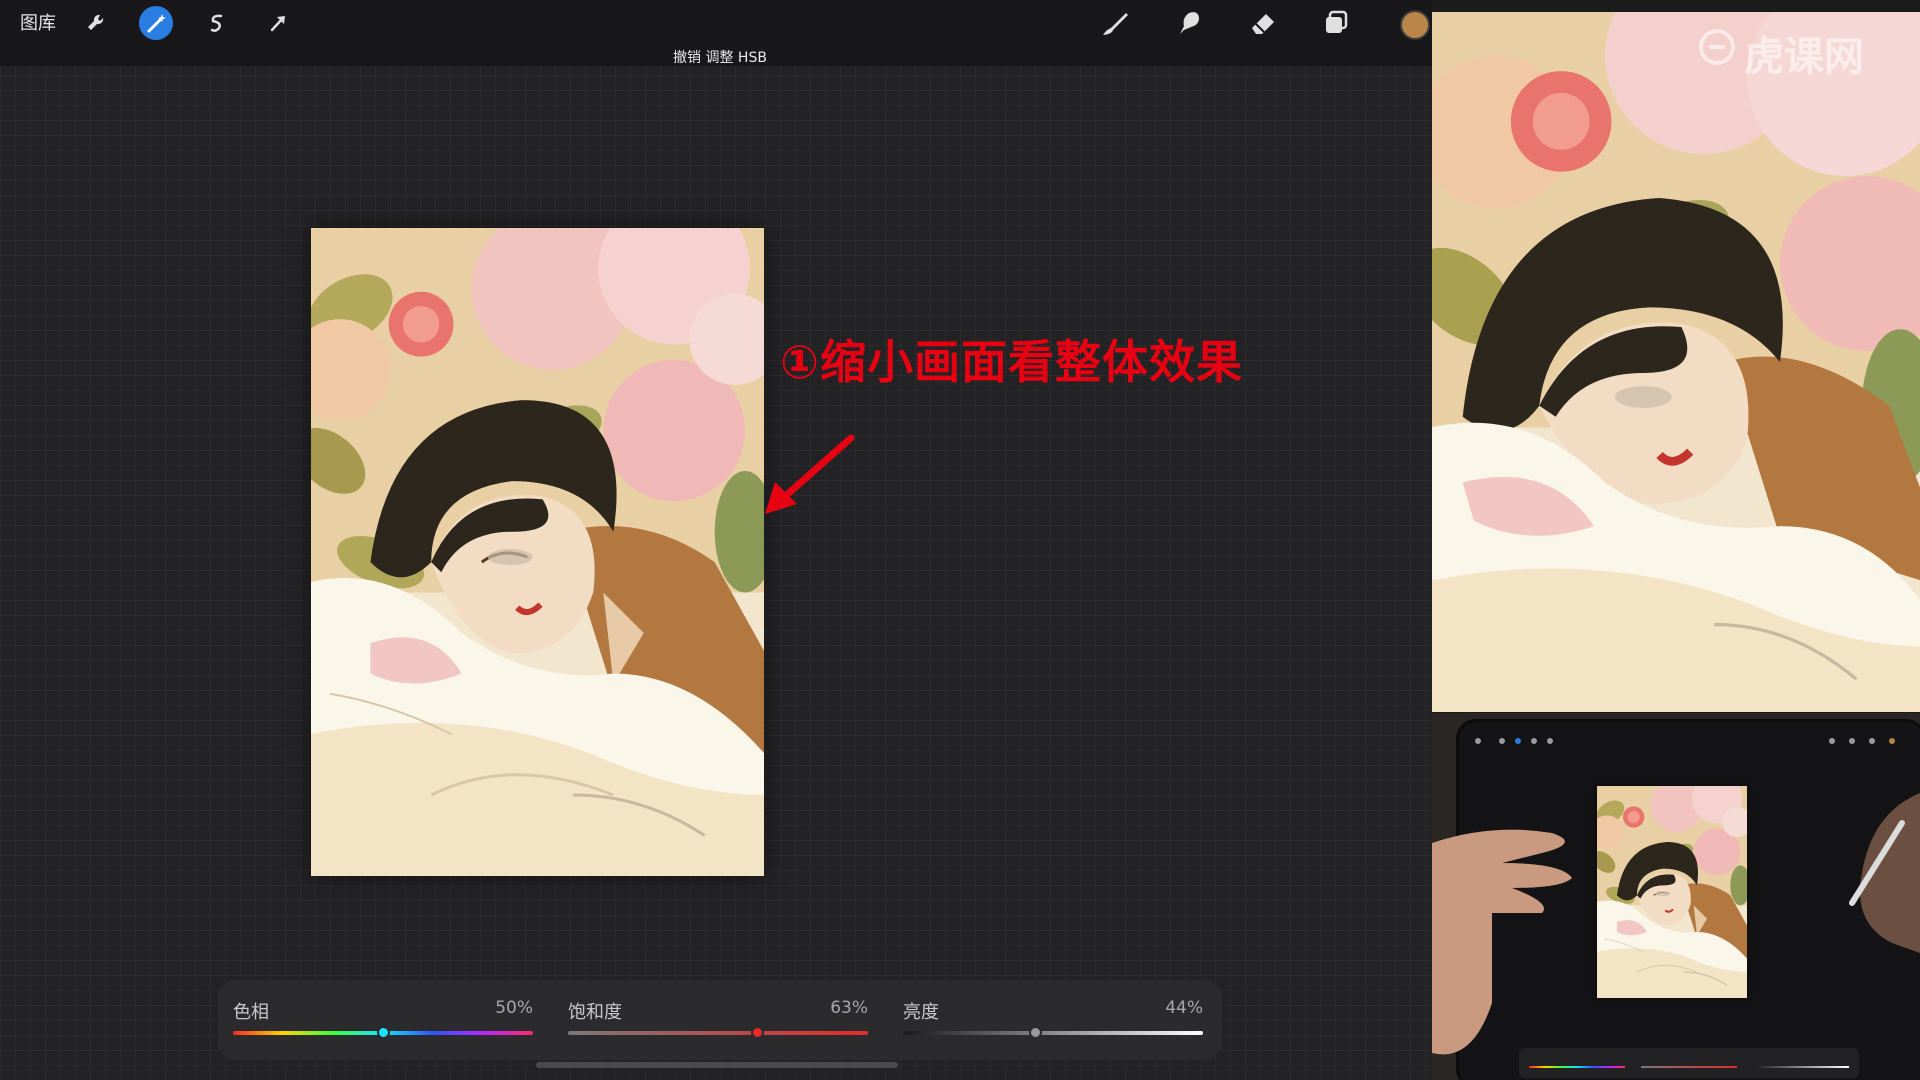  Describe the element at coordinates (1263, 23) in the screenshot. I see `eraser-icon` at that location.